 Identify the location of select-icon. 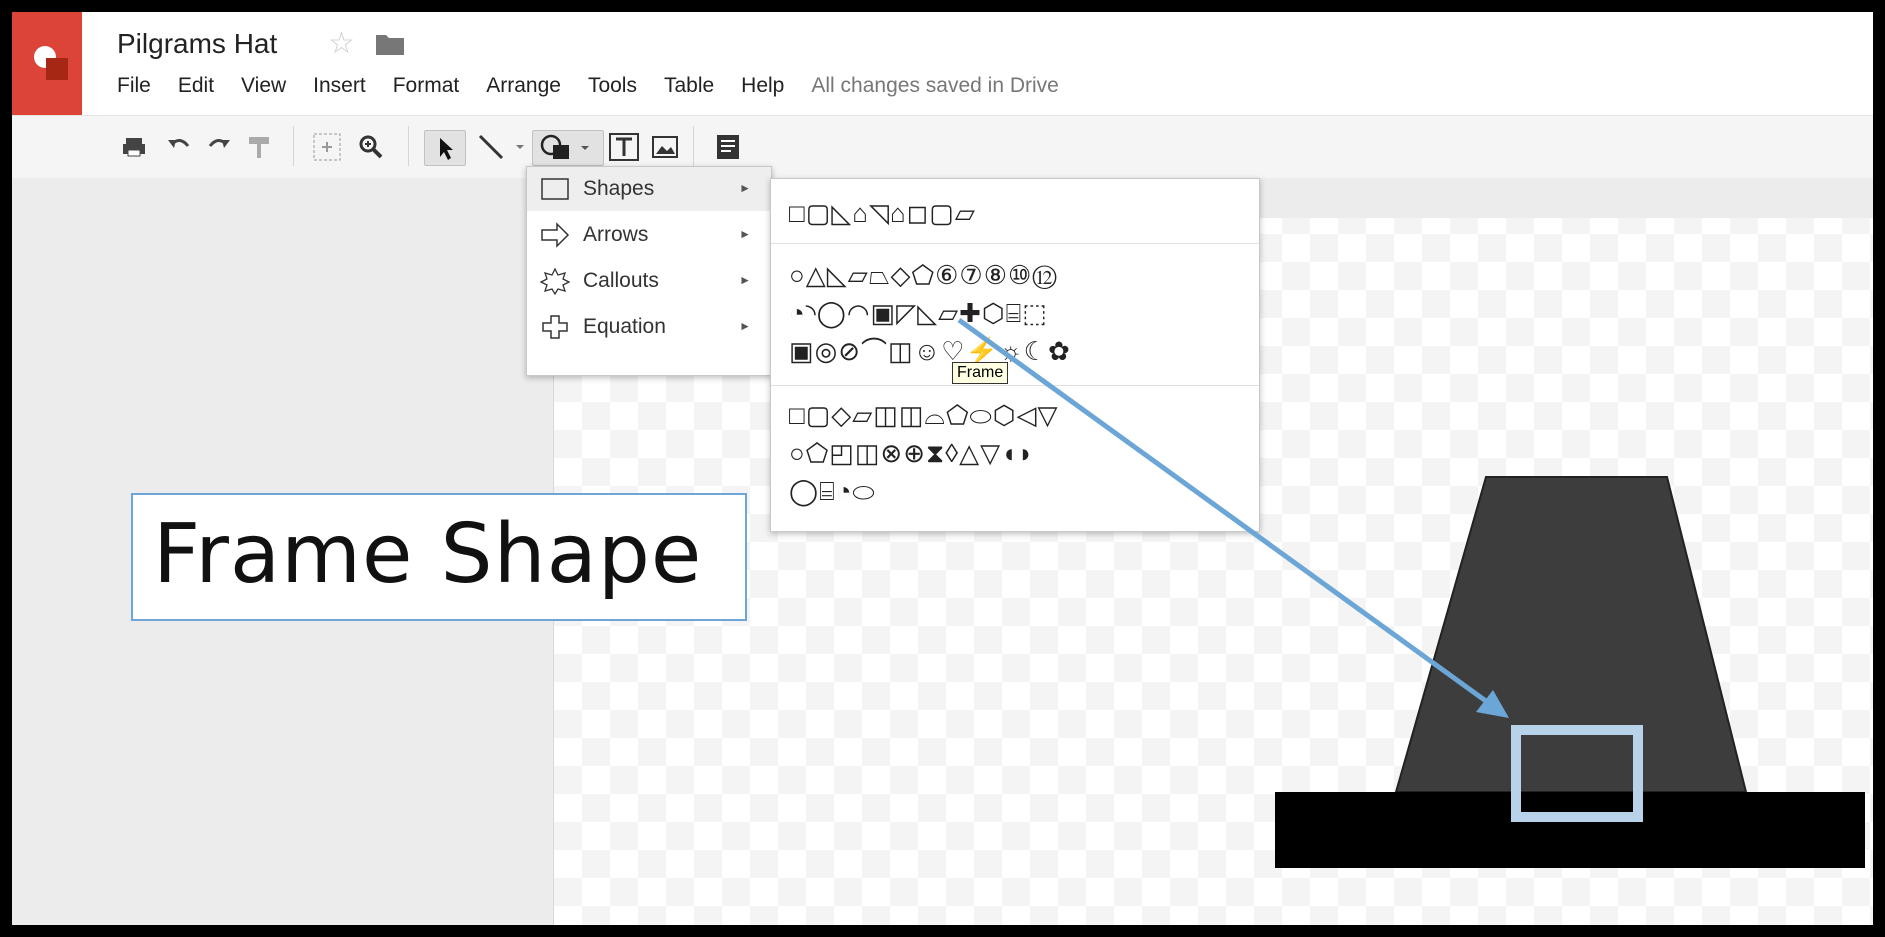
(445, 148).